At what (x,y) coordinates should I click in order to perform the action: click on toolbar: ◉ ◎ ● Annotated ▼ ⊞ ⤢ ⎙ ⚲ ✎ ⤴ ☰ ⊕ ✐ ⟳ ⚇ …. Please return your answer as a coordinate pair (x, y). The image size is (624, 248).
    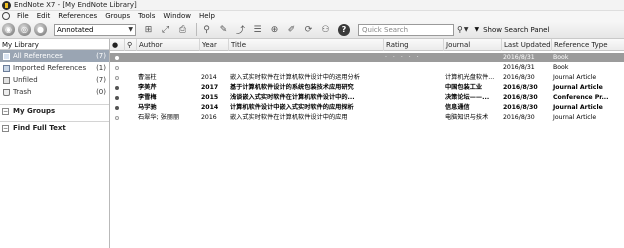
    Looking at the image, I should click on (312, 30).